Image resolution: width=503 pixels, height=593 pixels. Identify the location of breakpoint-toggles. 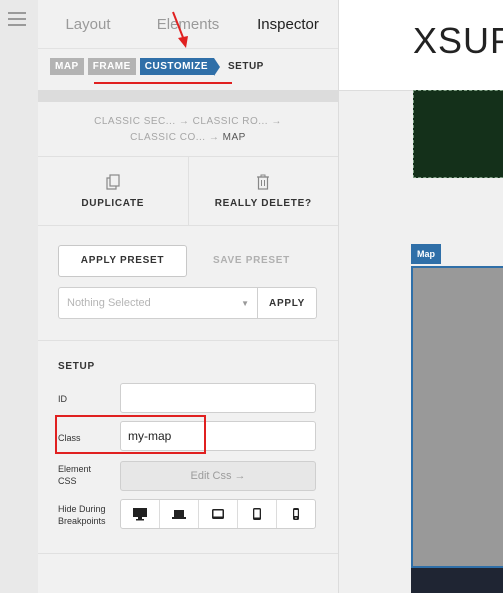
(218, 514).